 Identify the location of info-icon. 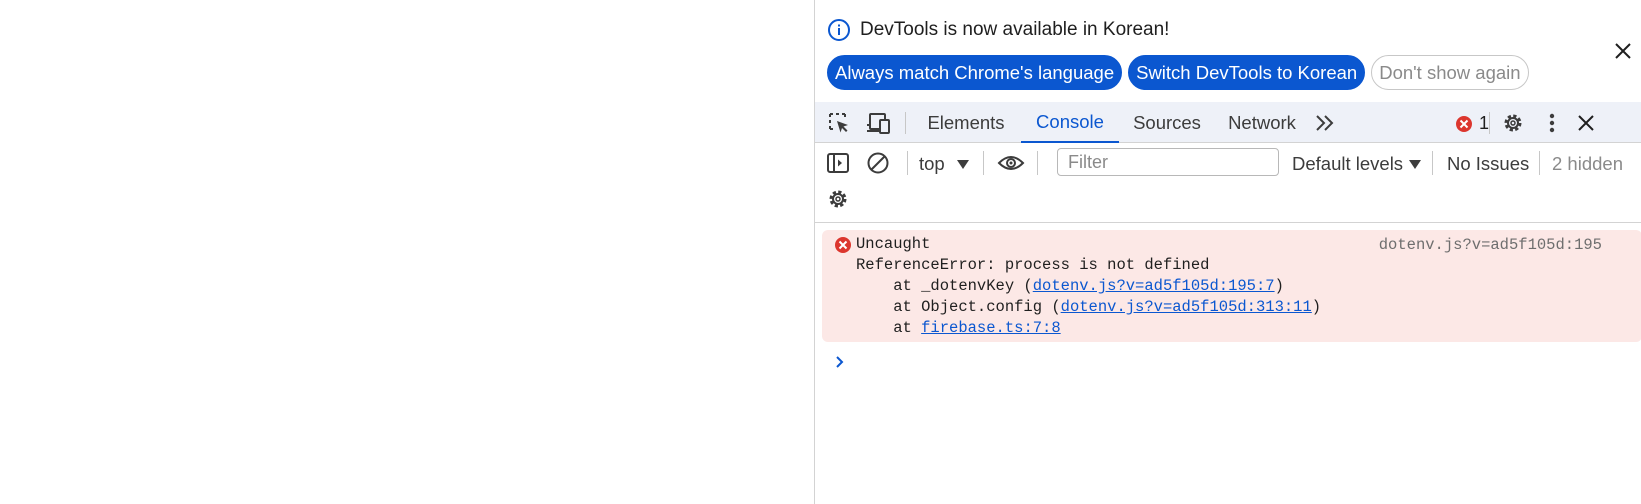
(839, 30).